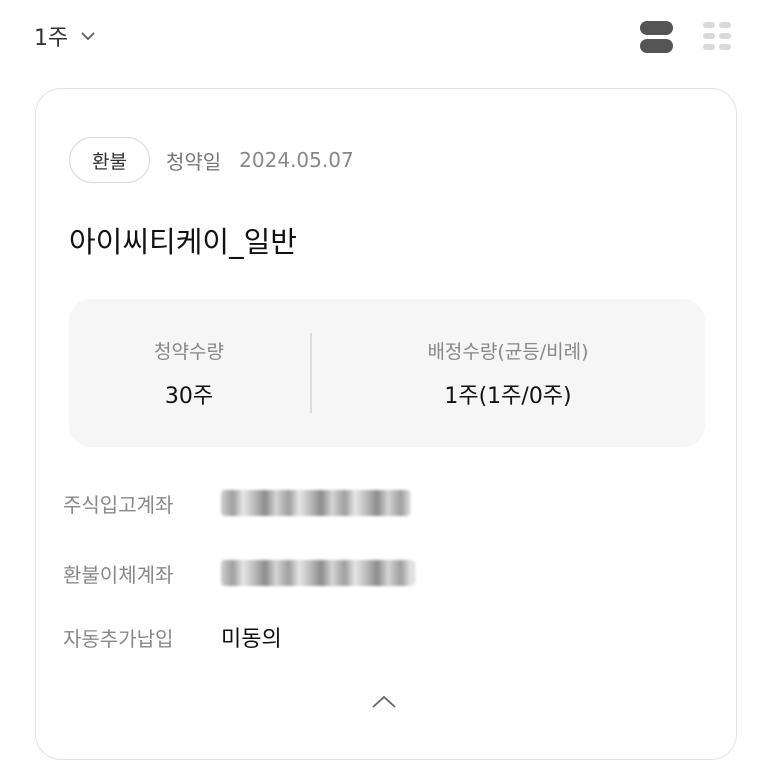 Image resolution: width=773 pixels, height=784 pixels. What do you see at coordinates (189, 351) in the screenshot?
I see `subscribe-qty-label: 청약수량` at bounding box center [189, 351].